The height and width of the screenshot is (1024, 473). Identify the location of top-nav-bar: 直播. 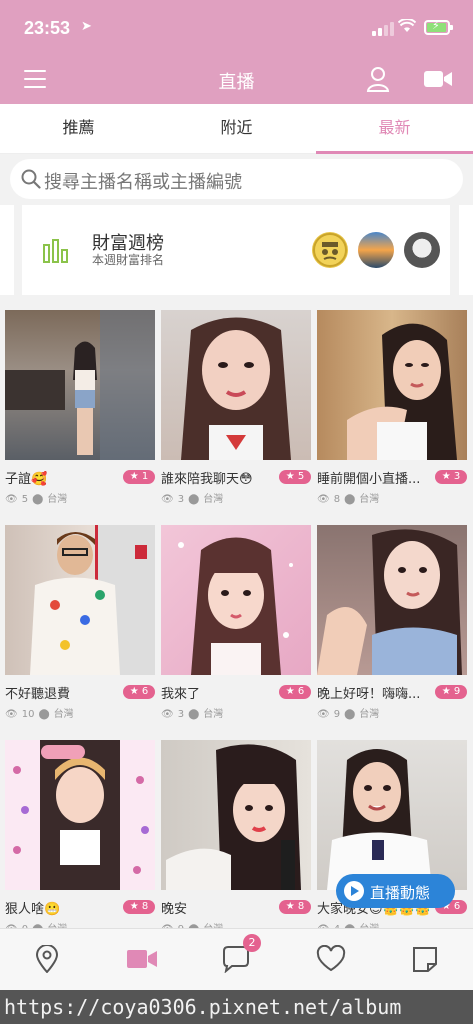
(236, 80).